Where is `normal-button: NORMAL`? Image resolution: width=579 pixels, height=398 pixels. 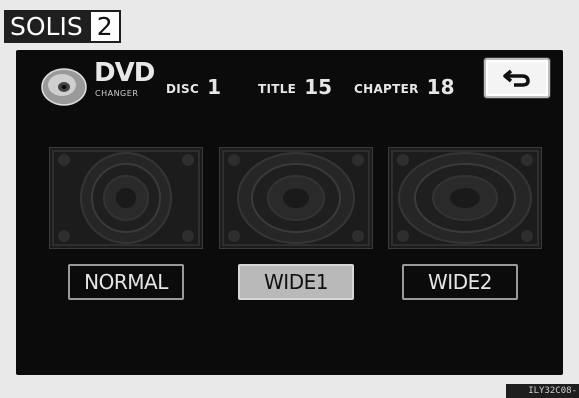 normal-button: NORMAL is located at coordinates (126, 282).